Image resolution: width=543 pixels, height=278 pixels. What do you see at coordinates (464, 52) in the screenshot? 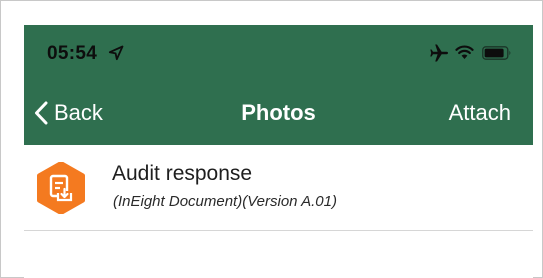
I see `wifi-icon` at bounding box center [464, 52].